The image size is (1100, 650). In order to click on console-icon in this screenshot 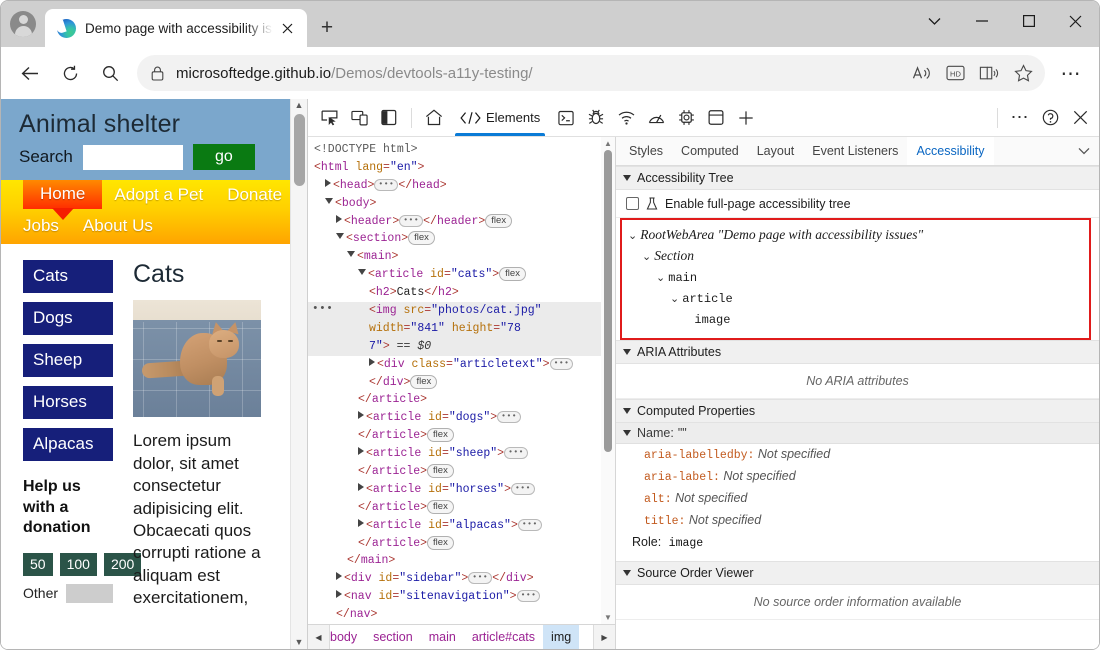, I will do `click(566, 118)`.